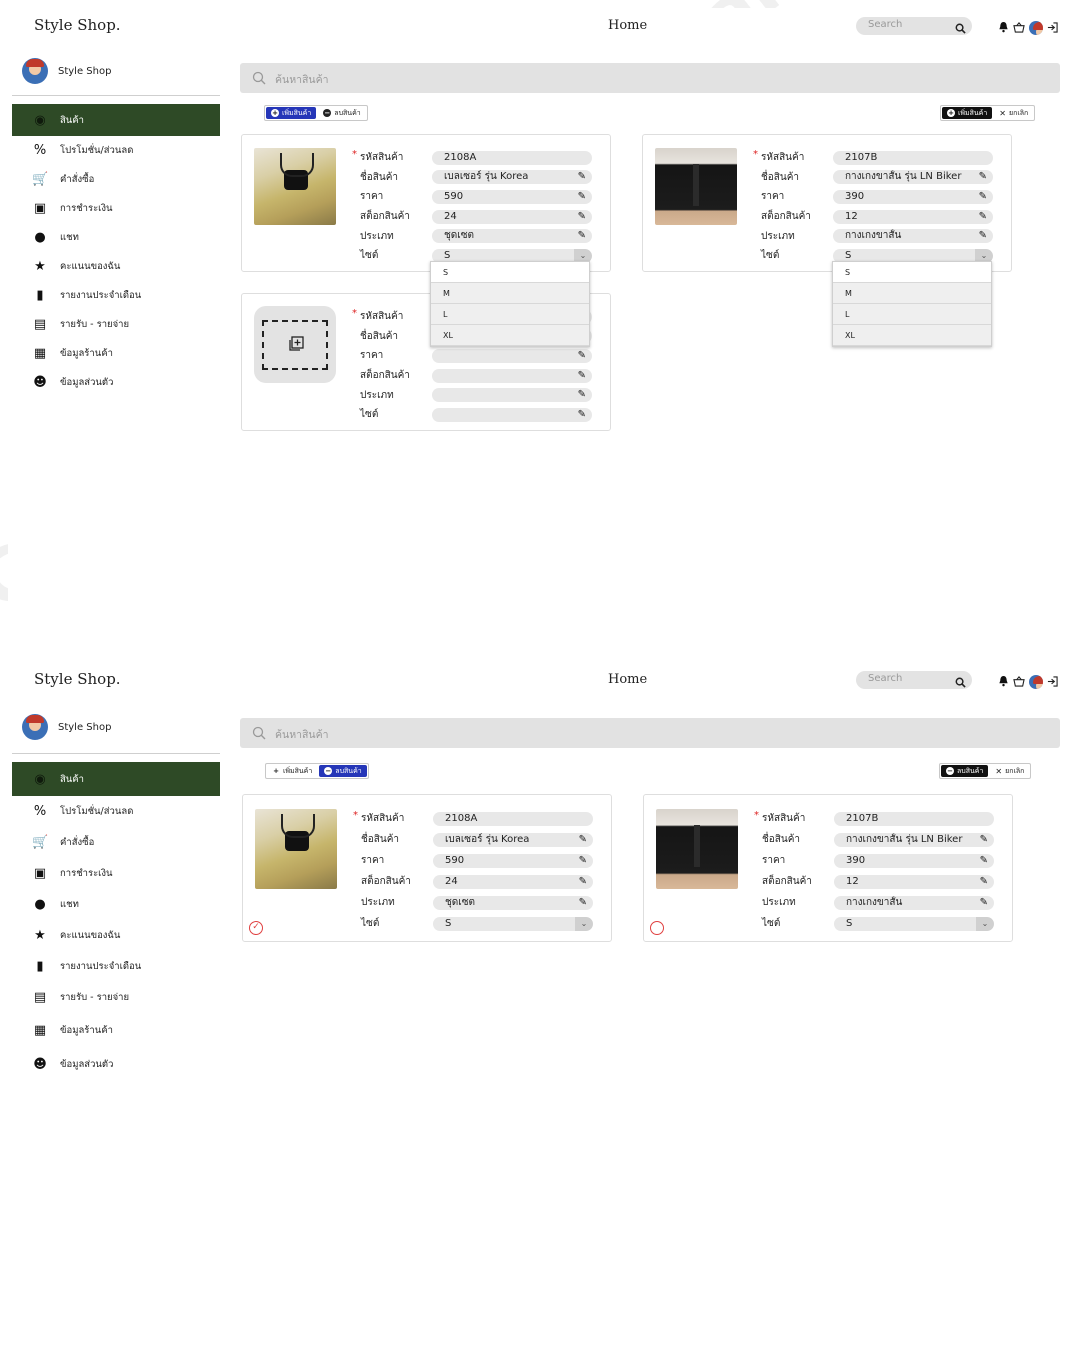 The image size is (1067, 1347). I want to click on category-field: ✎, so click(512, 395).